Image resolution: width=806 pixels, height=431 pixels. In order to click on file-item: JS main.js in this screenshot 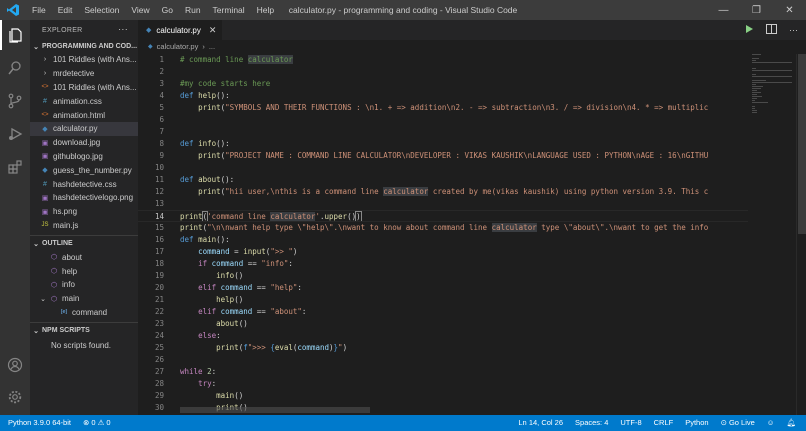, I will do `click(84, 226)`.